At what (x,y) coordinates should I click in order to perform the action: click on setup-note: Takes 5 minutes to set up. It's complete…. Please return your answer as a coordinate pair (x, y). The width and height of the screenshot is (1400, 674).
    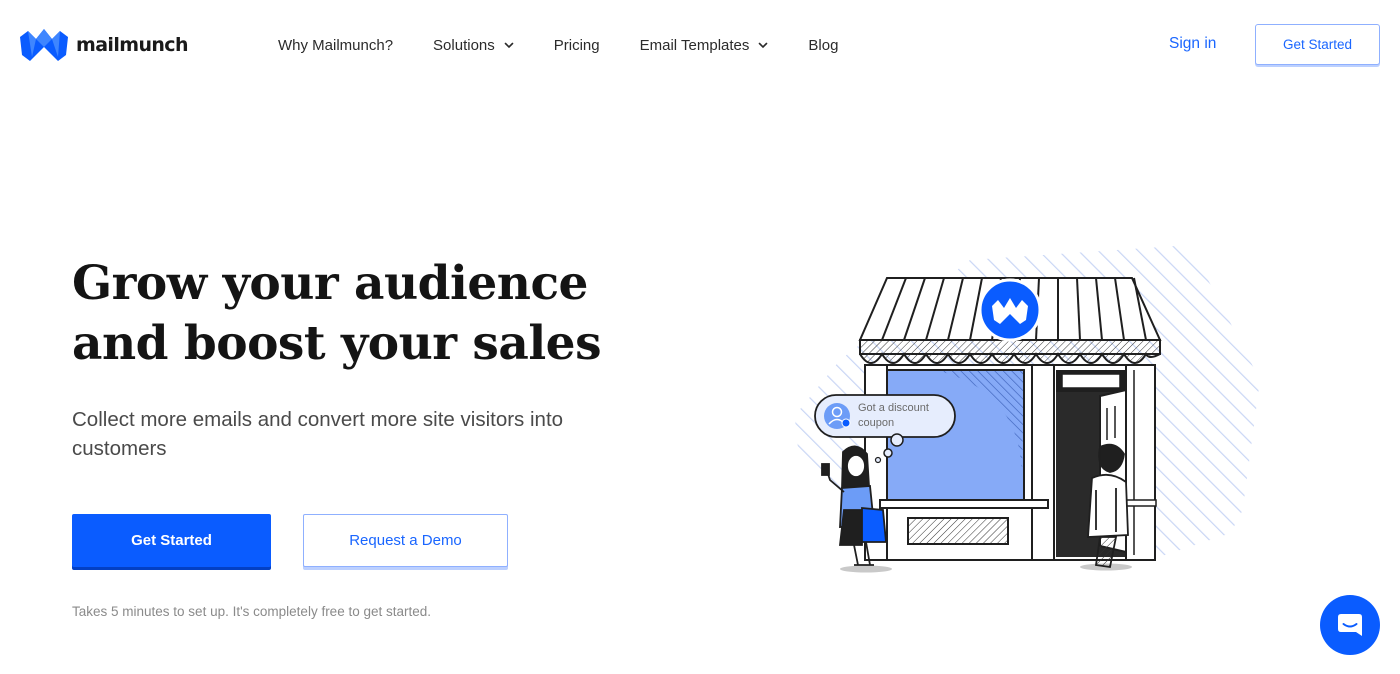
    Looking at the image, I should click on (252, 611).